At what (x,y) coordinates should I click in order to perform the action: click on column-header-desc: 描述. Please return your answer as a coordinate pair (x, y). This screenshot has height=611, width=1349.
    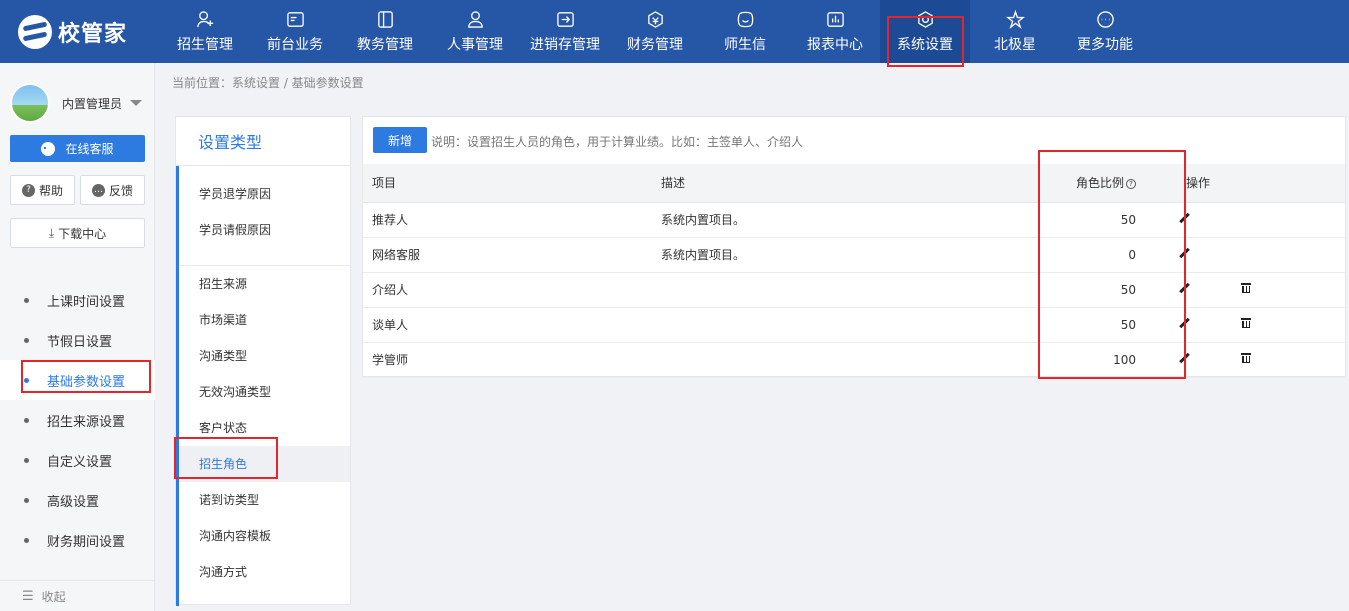
    Looking at the image, I should click on (845, 183).